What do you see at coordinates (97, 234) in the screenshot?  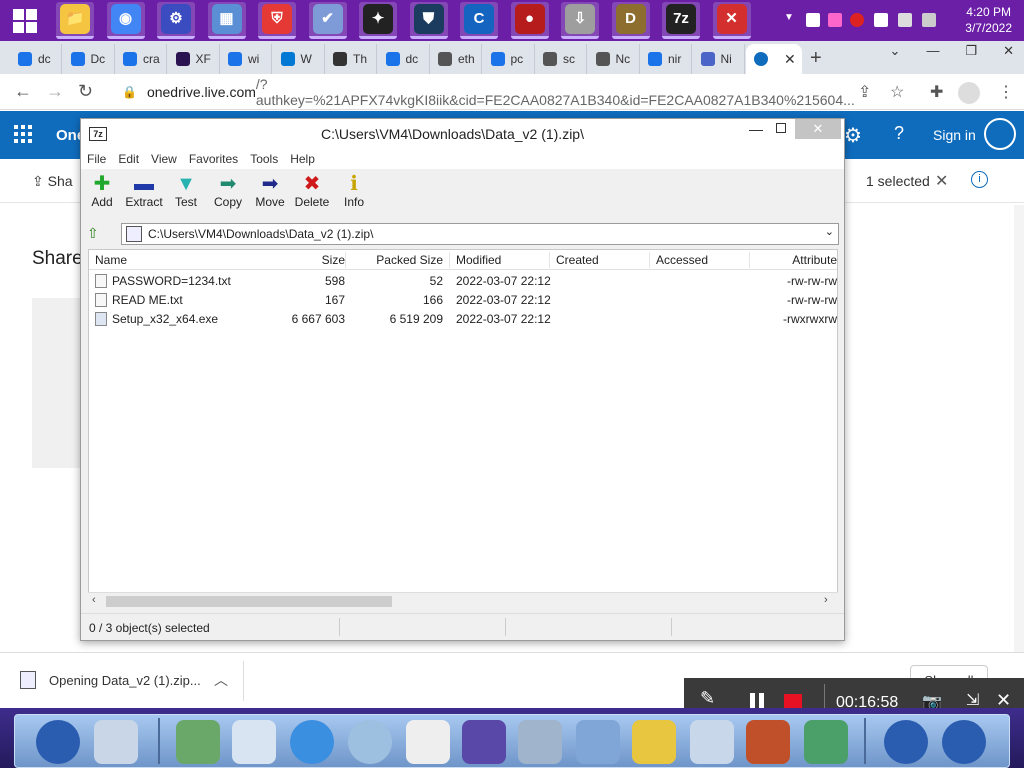 I see `folder-up-icon: ⇧` at bounding box center [97, 234].